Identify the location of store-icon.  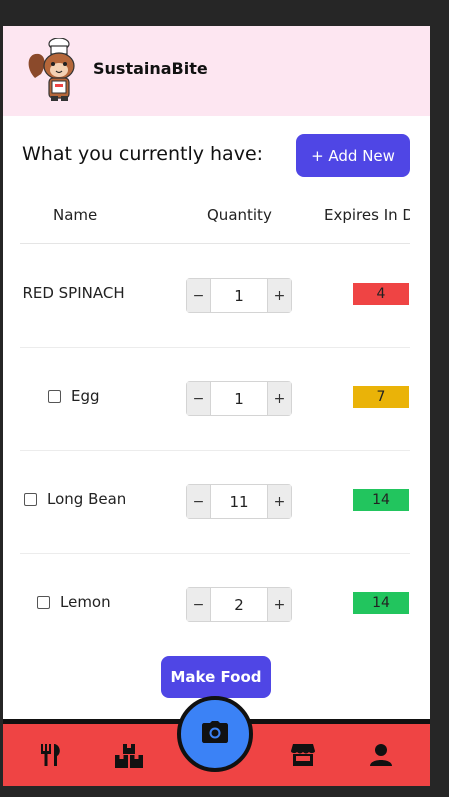
(303, 757).